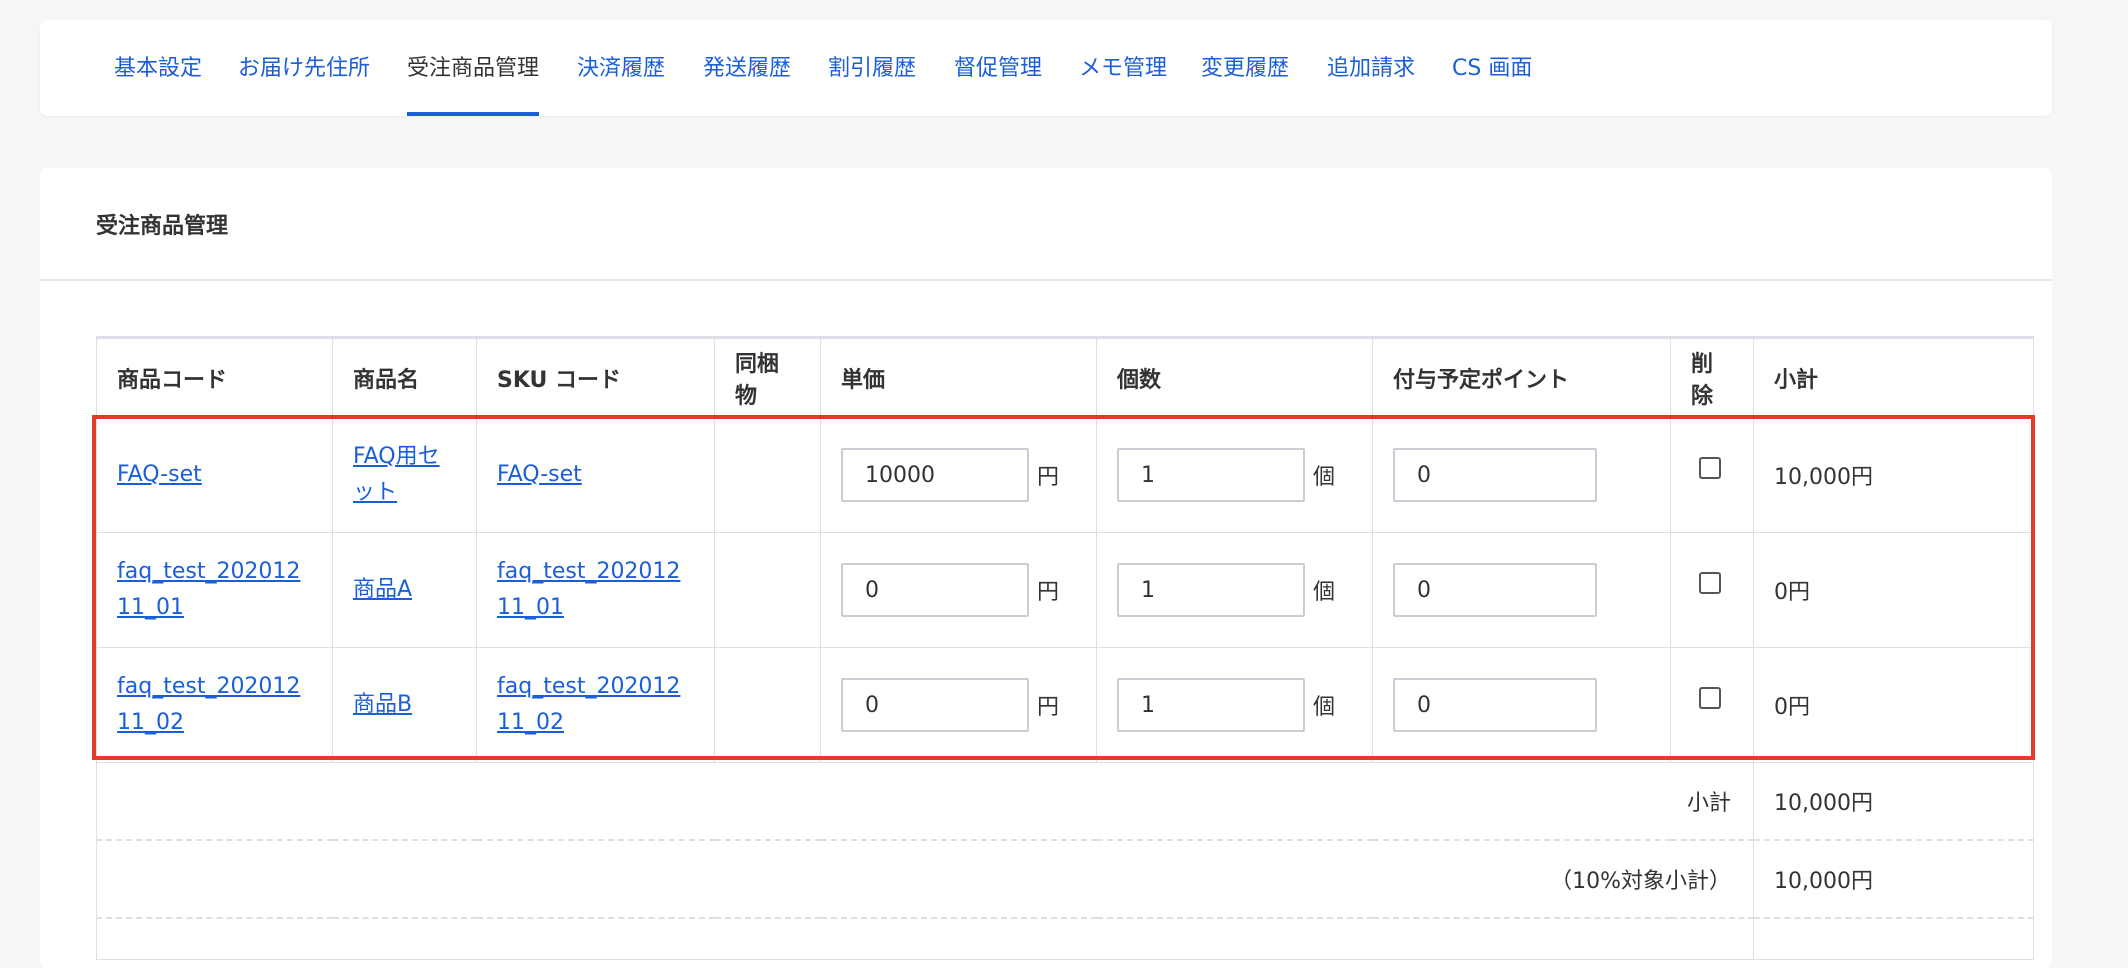 The width and height of the screenshot is (2128, 968). What do you see at coordinates (595, 377) in the screenshot?
I see `header-sku-code: SKU コード` at bounding box center [595, 377].